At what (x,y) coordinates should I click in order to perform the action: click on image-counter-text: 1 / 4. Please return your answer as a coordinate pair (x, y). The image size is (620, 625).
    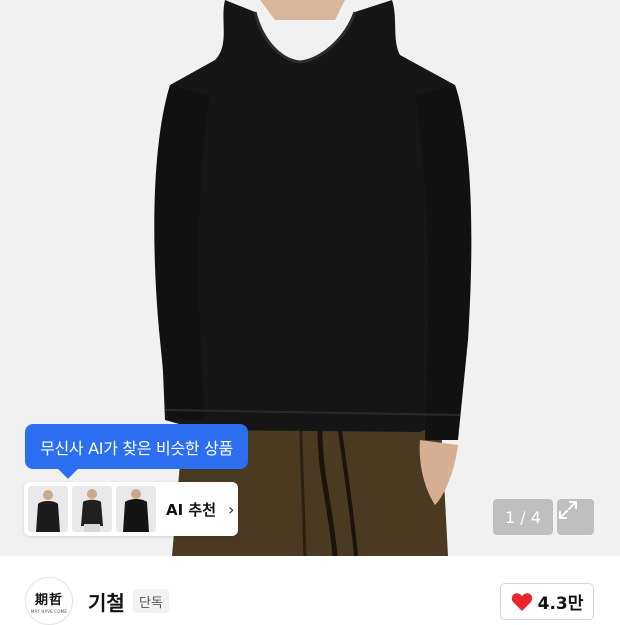
    Looking at the image, I should click on (523, 517).